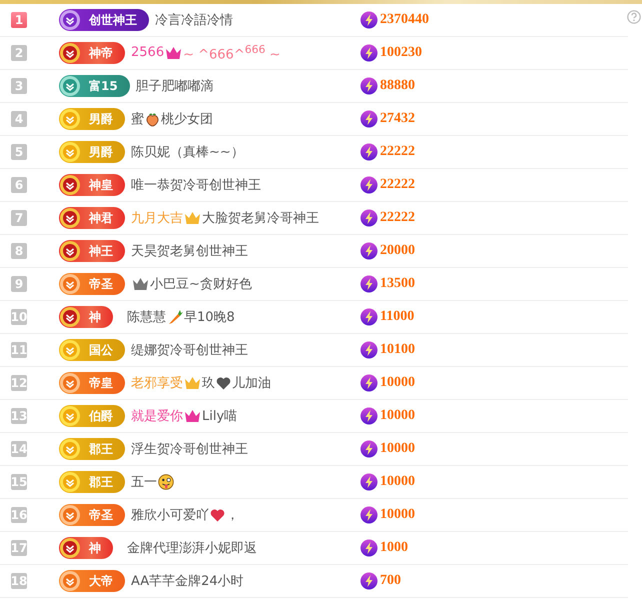 The height and width of the screenshot is (603, 642). I want to click on user-name-text: 小巴豆~贪财好色, so click(201, 284).